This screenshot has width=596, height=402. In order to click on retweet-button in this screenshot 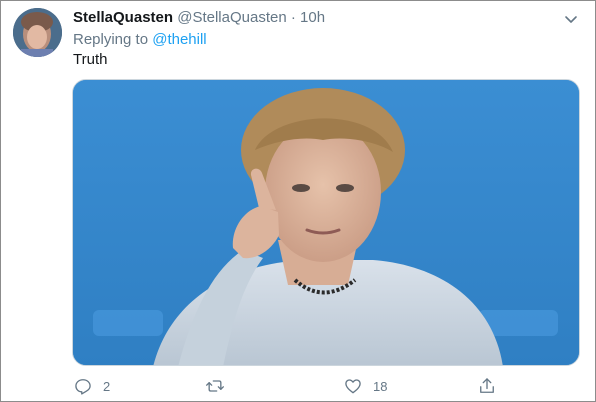, I will do `click(220, 386)`.